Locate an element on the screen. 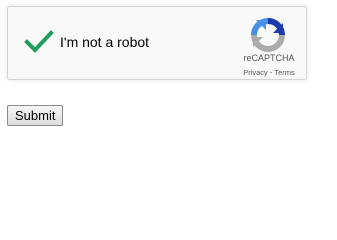 The height and width of the screenshot is (240, 337). submit-button: Submit is located at coordinates (35, 115).